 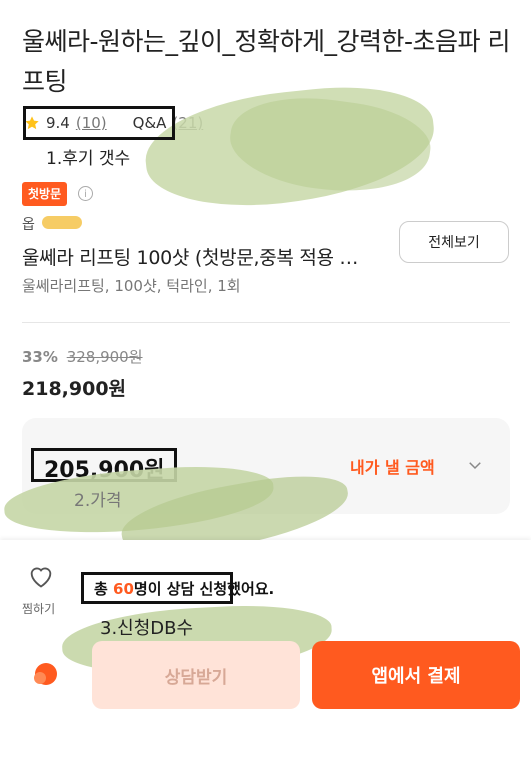 What do you see at coordinates (123, 589) in the screenshot?
I see `application-count: 60` at bounding box center [123, 589].